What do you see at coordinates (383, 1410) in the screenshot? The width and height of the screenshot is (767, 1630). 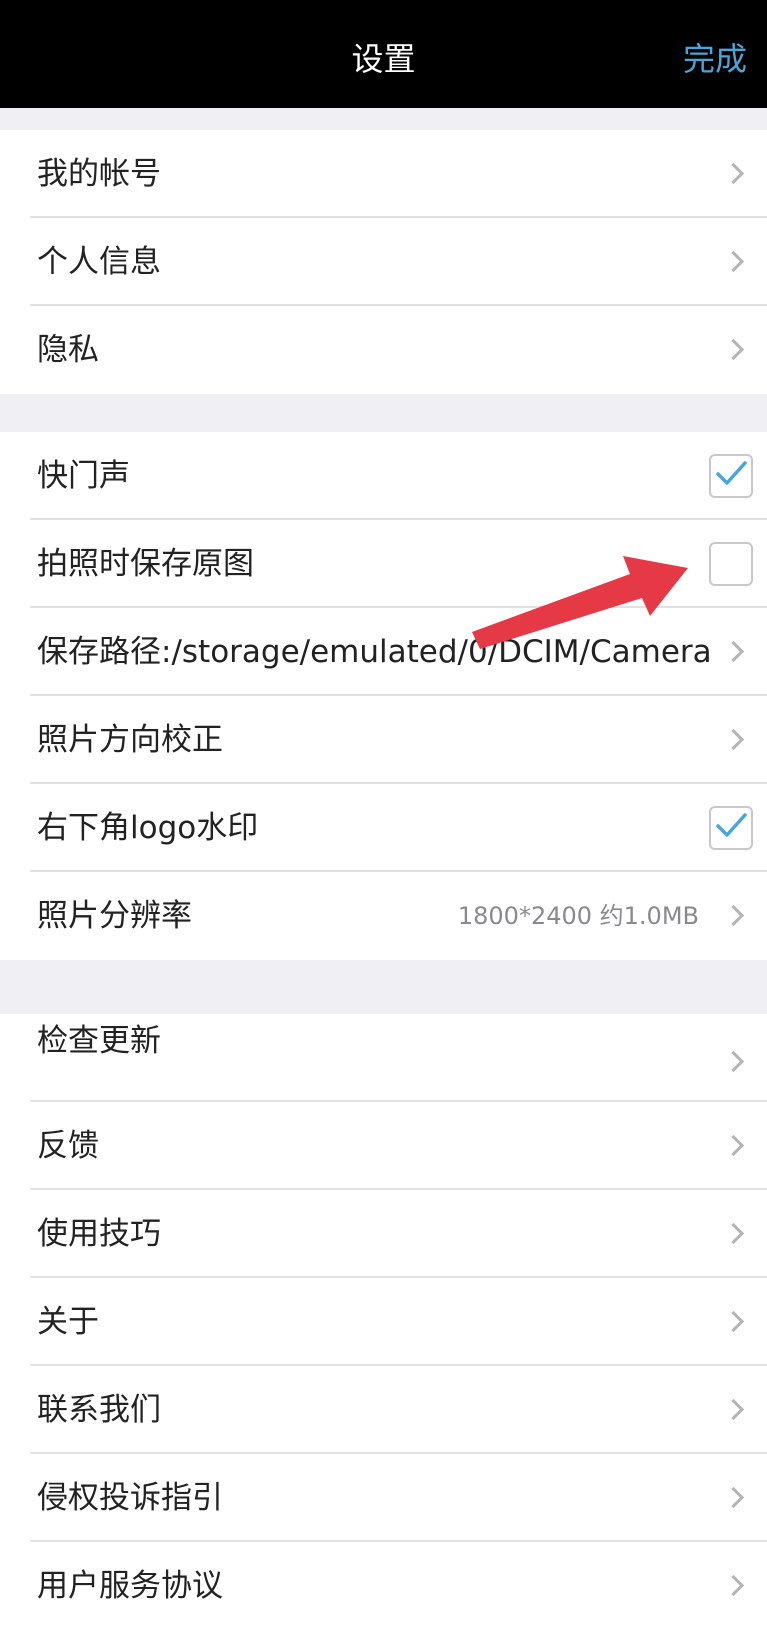 I see `settings-row-contact: 联系我们` at bounding box center [383, 1410].